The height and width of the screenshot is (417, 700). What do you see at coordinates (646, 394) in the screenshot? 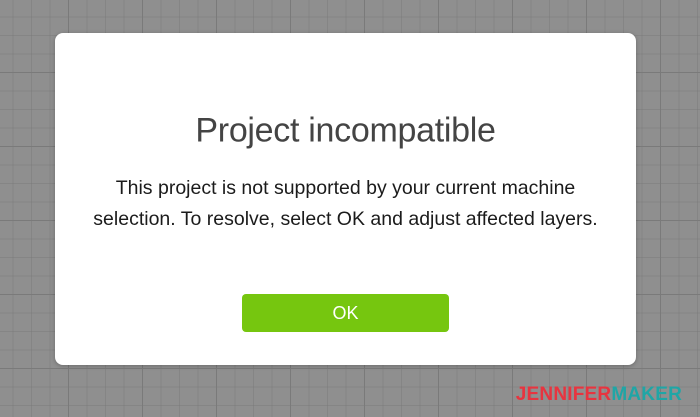
I see `watermark-part-maker: MAKER` at bounding box center [646, 394].